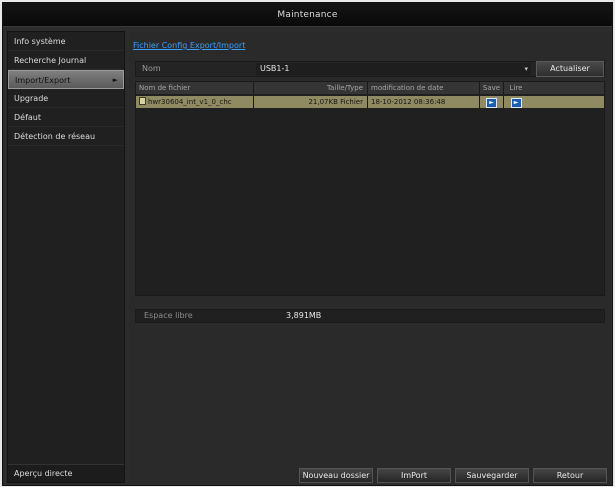  What do you see at coordinates (66, 117) in the screenshot?
I see `sidebar-item-defaut: Défaut` at bounding box center [66, 117].